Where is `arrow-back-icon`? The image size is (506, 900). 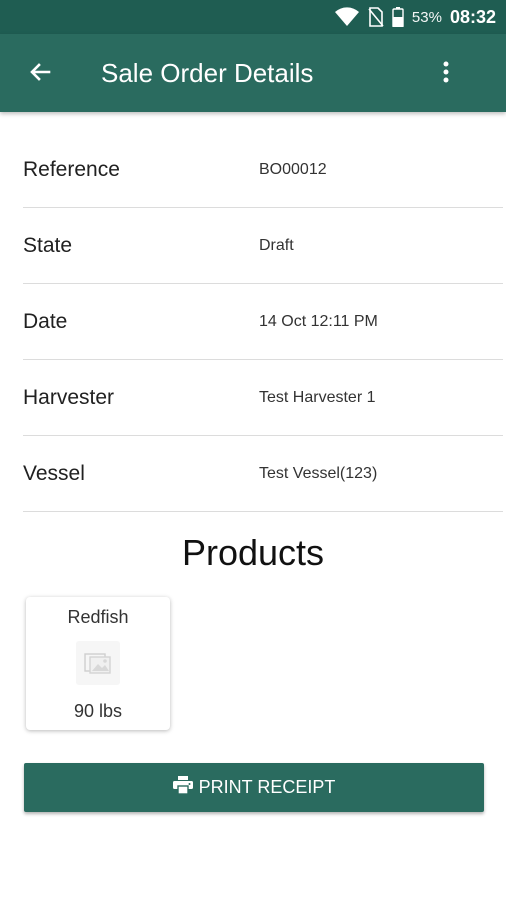 arrow-back-icon is located at coordinates (40, 74).